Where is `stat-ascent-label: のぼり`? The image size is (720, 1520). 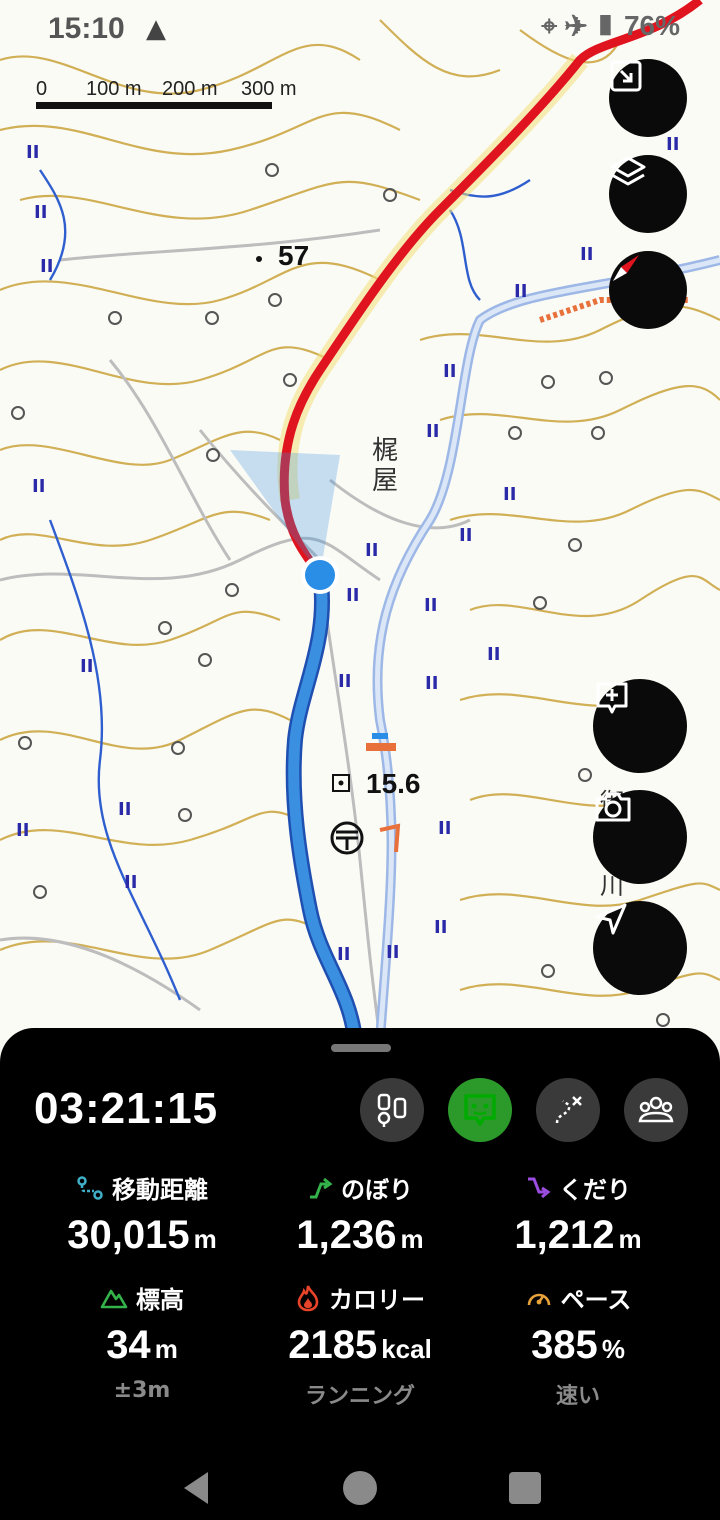
stat-ascent-label: のぼり is located at coordinates (377, 1190).